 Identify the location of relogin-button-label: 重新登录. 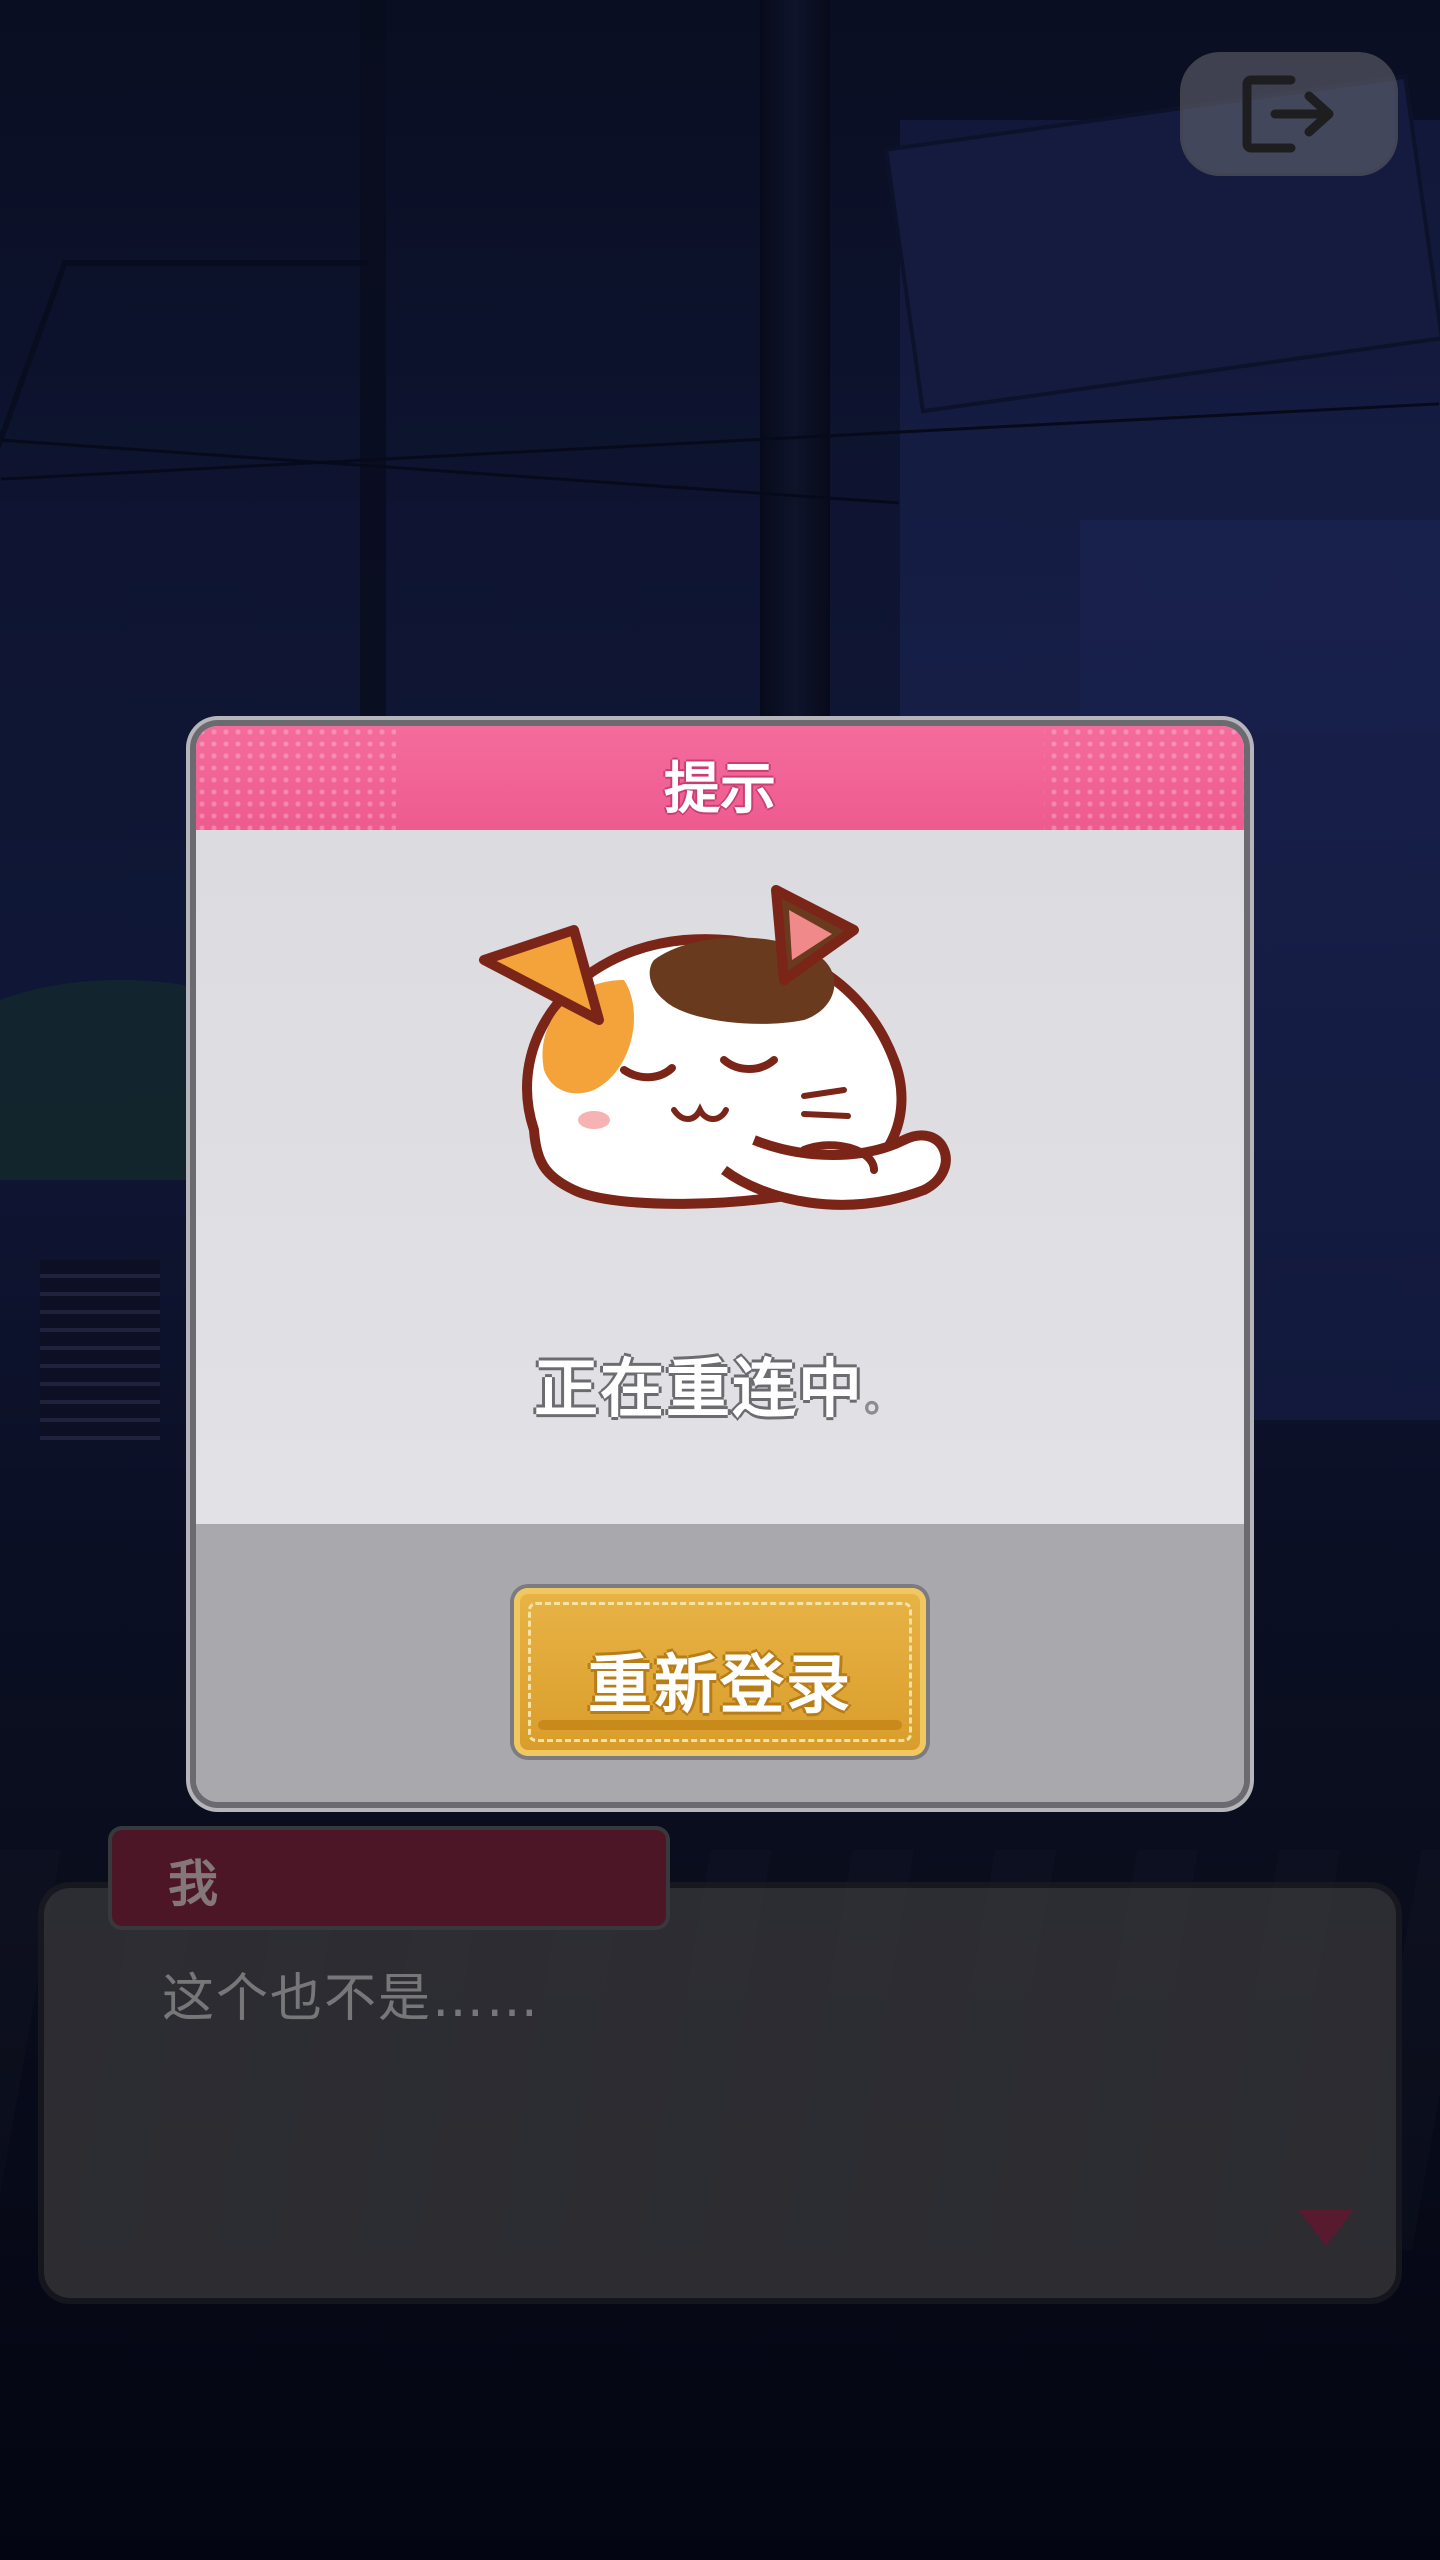
(720, 1686).